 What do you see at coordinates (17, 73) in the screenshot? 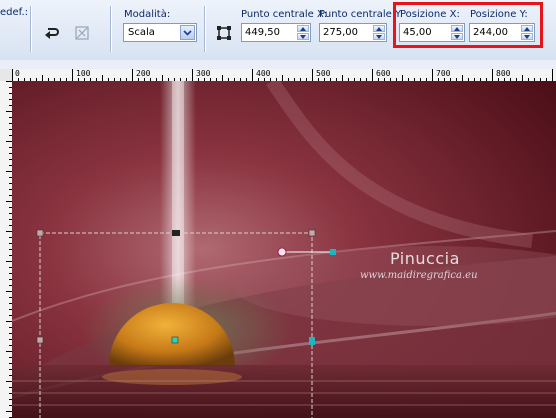
I see `ruler-label: 0` at bounding box center [17, 73].